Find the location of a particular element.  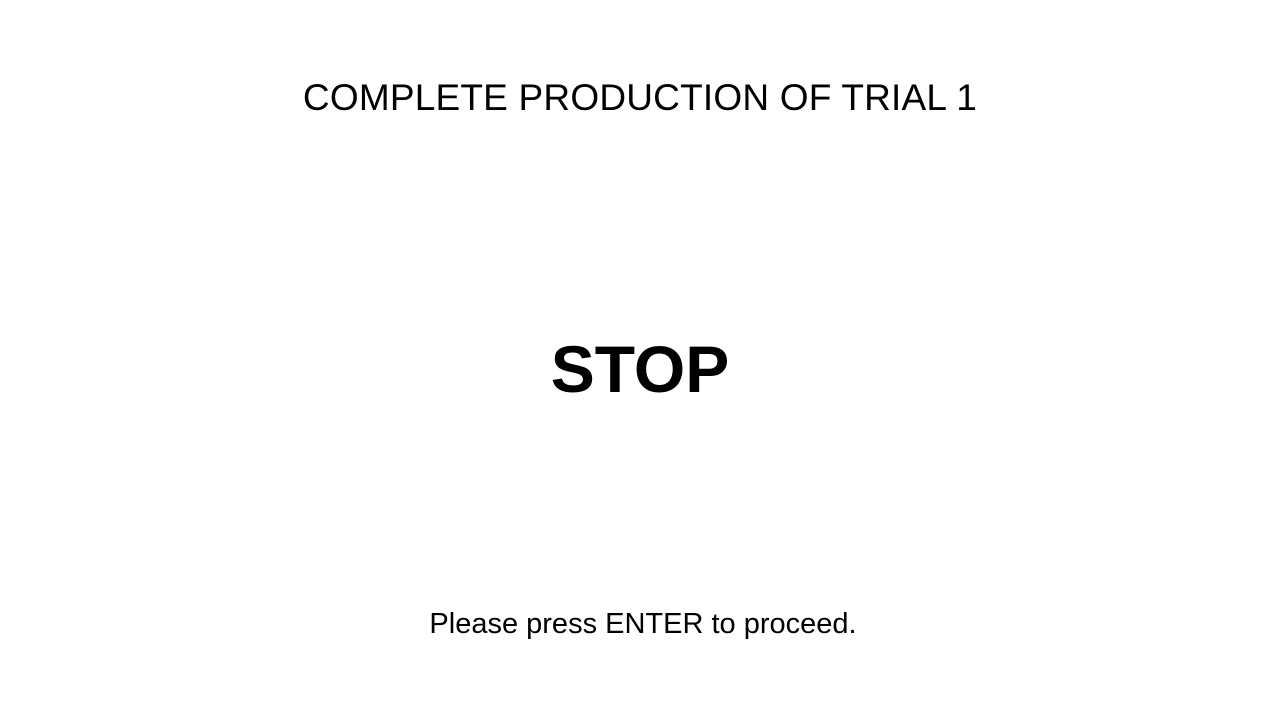

stop-message: STOP is located at coordinates (640, 369).